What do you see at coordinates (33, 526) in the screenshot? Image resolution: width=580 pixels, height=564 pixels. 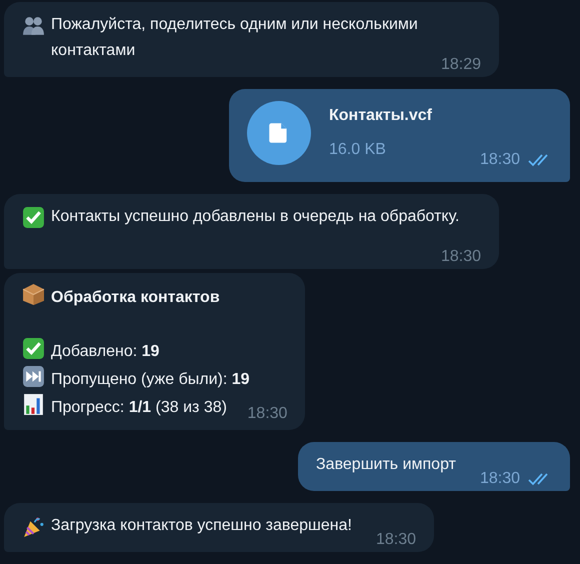 I see `party-popper-icon` at bounding box center [33, 526].